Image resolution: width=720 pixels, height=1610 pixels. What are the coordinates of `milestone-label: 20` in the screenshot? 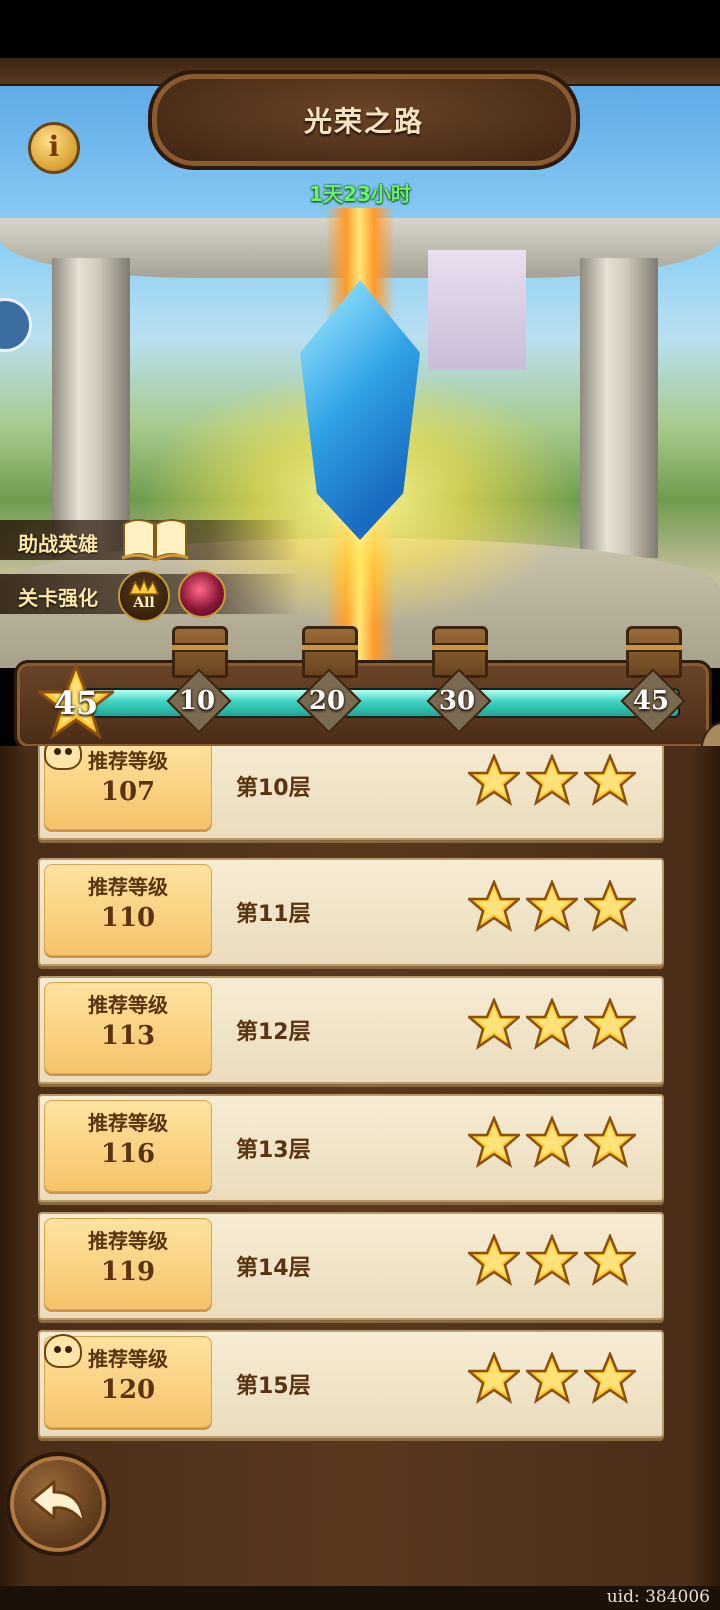 It's located at (327, 701).